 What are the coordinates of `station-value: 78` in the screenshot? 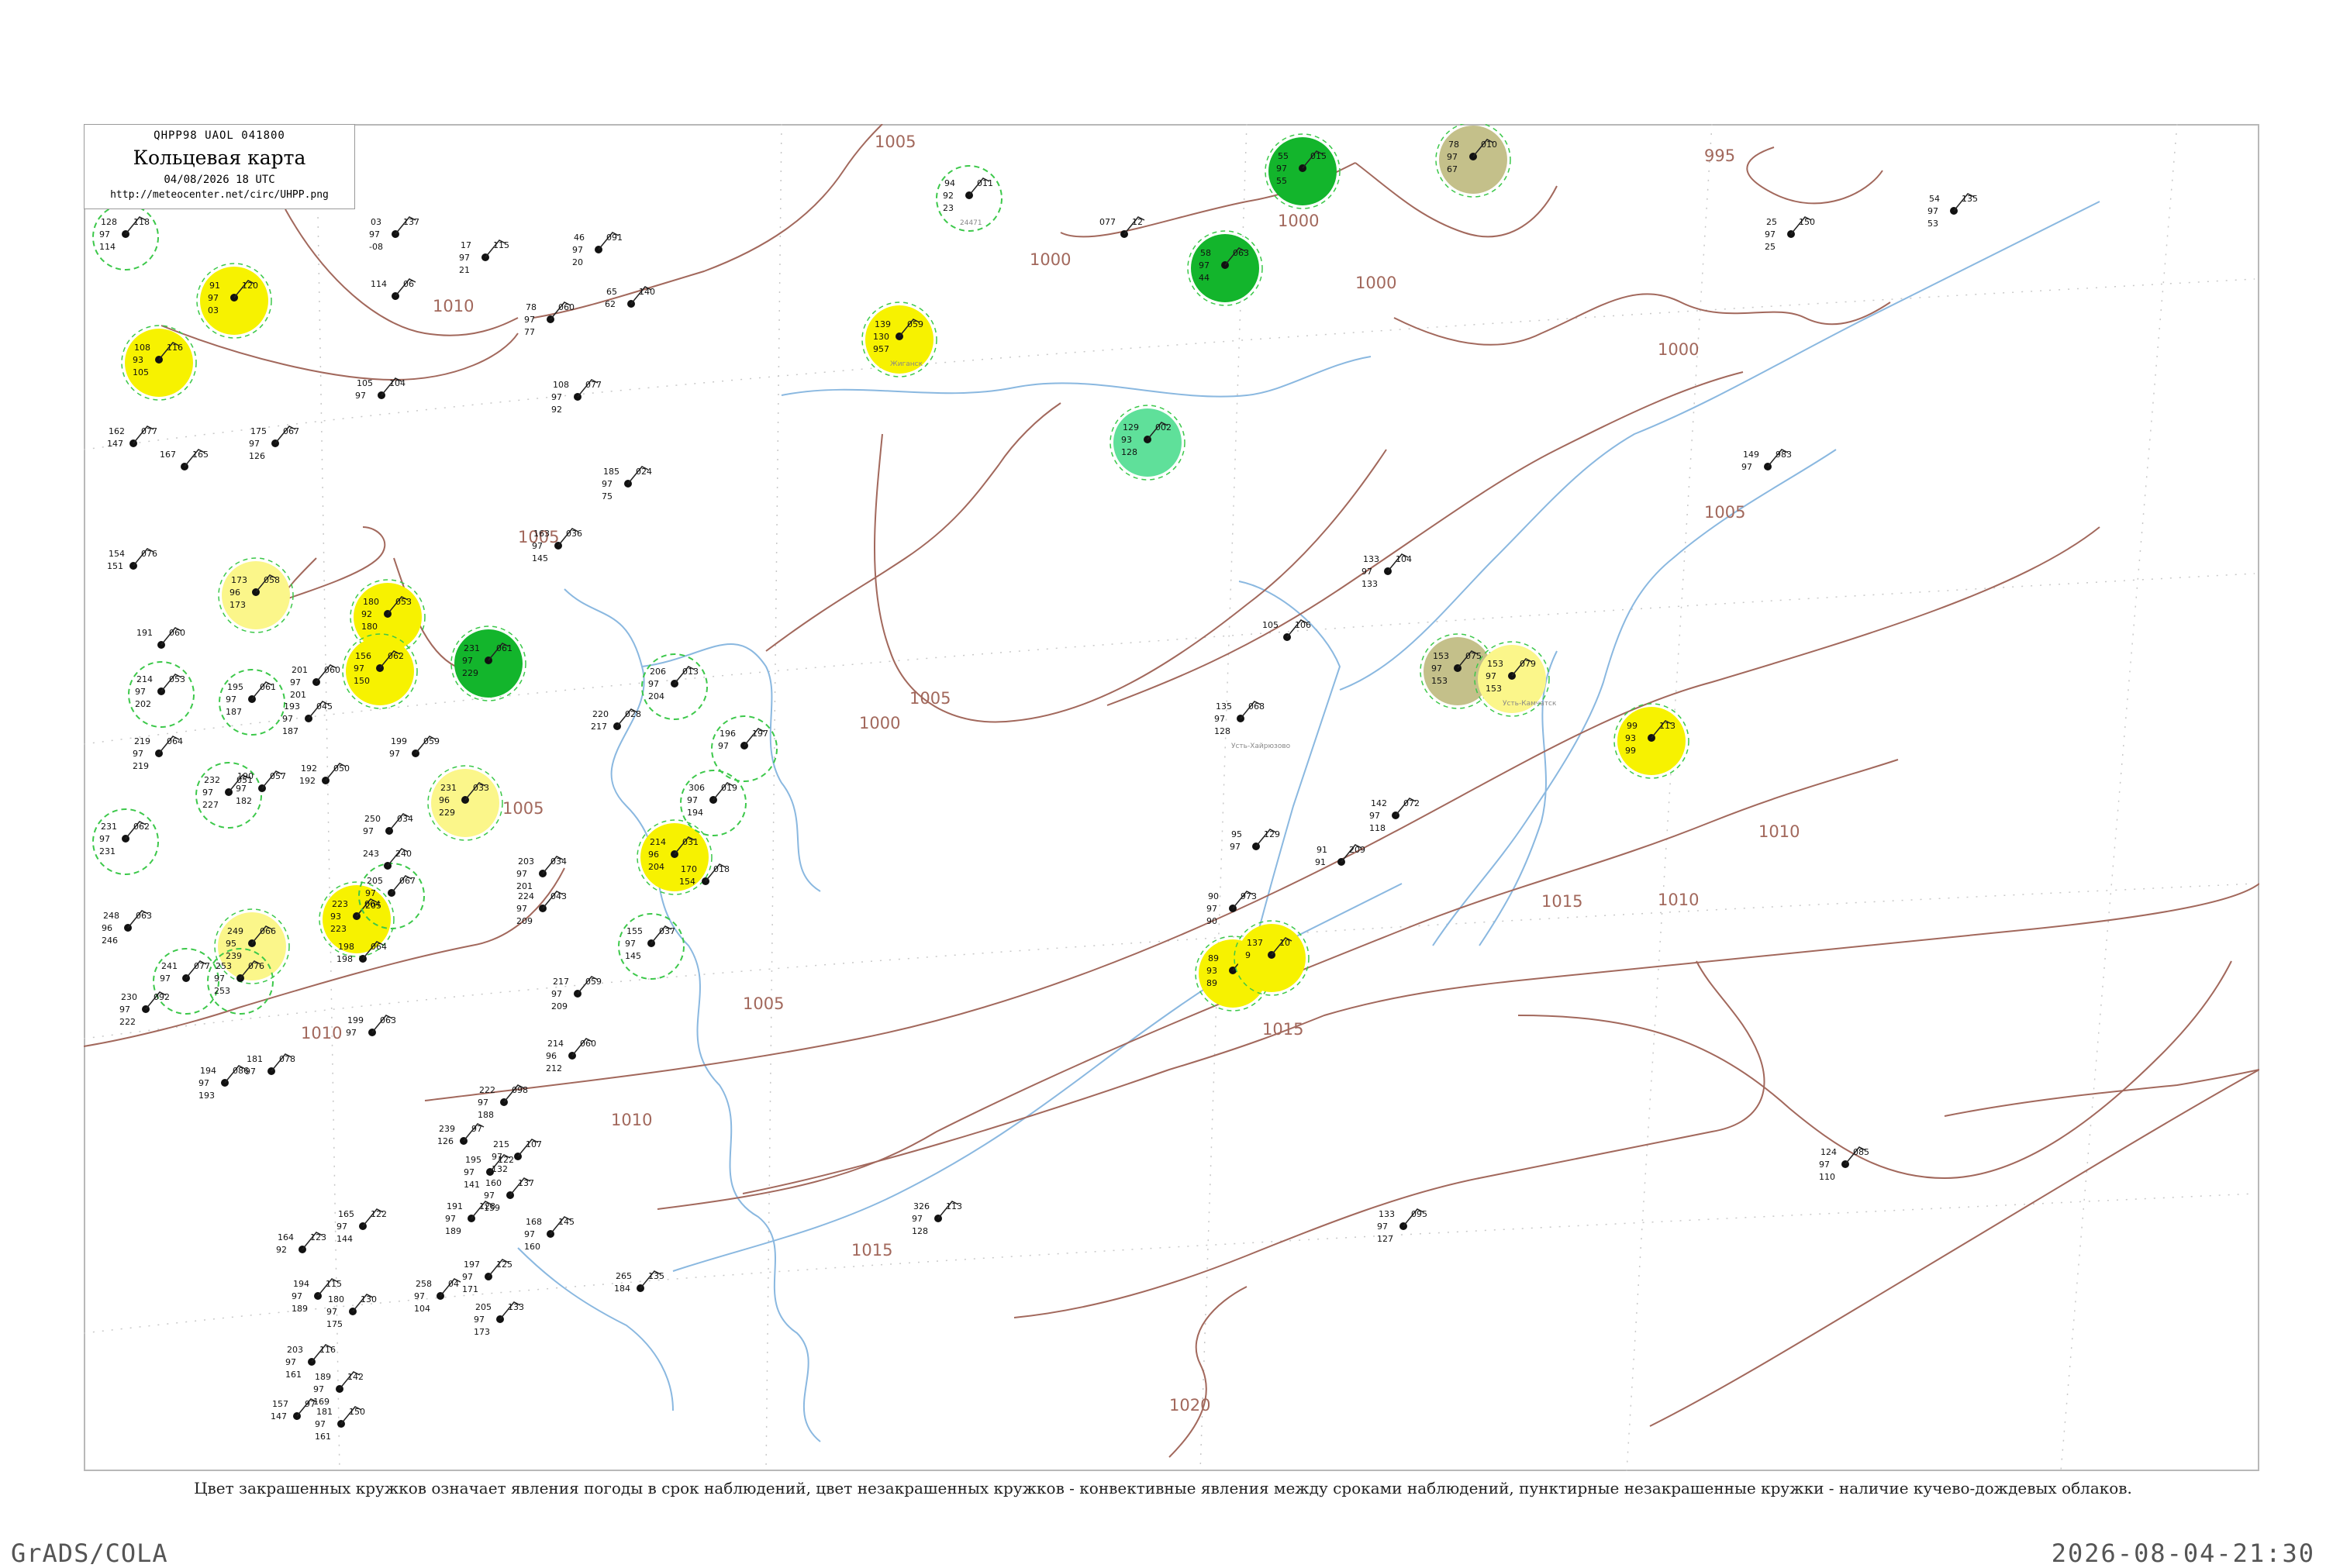 It's located at (531, 307).